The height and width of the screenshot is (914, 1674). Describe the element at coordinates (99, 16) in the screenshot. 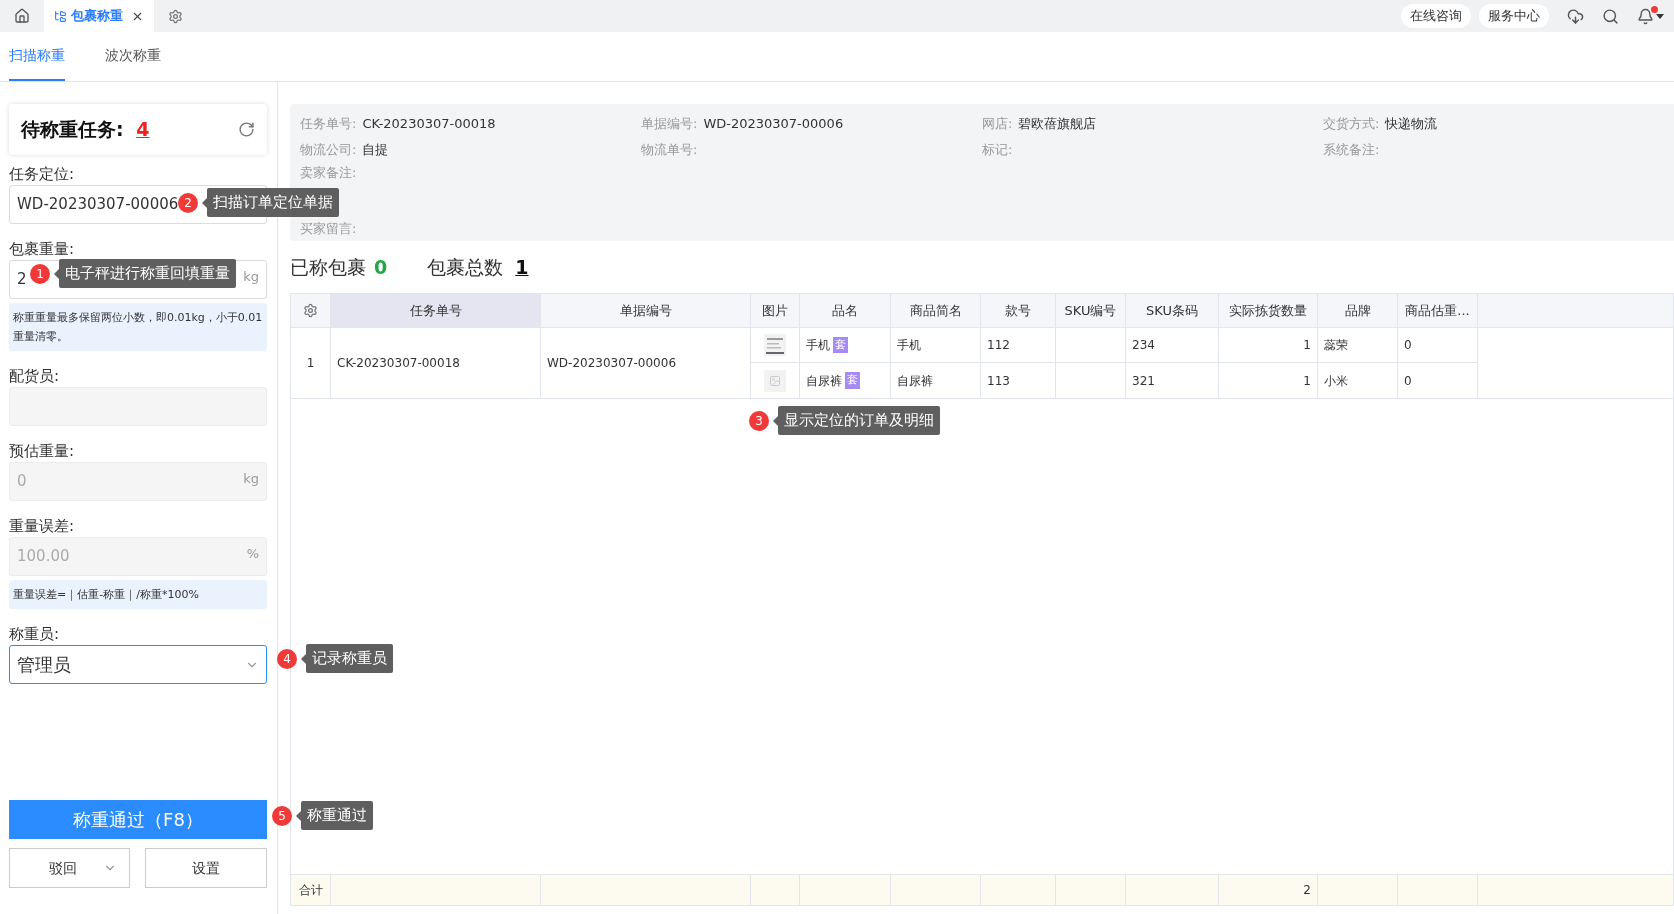

I see `page-tab: 包裹称重` at that location.